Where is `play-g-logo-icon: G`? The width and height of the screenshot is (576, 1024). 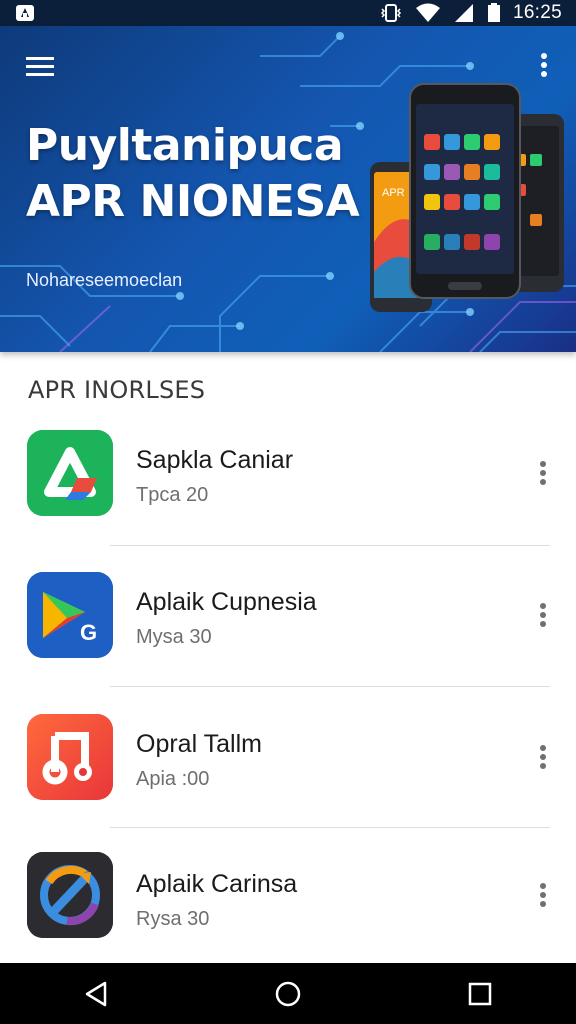
play-g-logo-icon: G is located at coordinates (70, 615).